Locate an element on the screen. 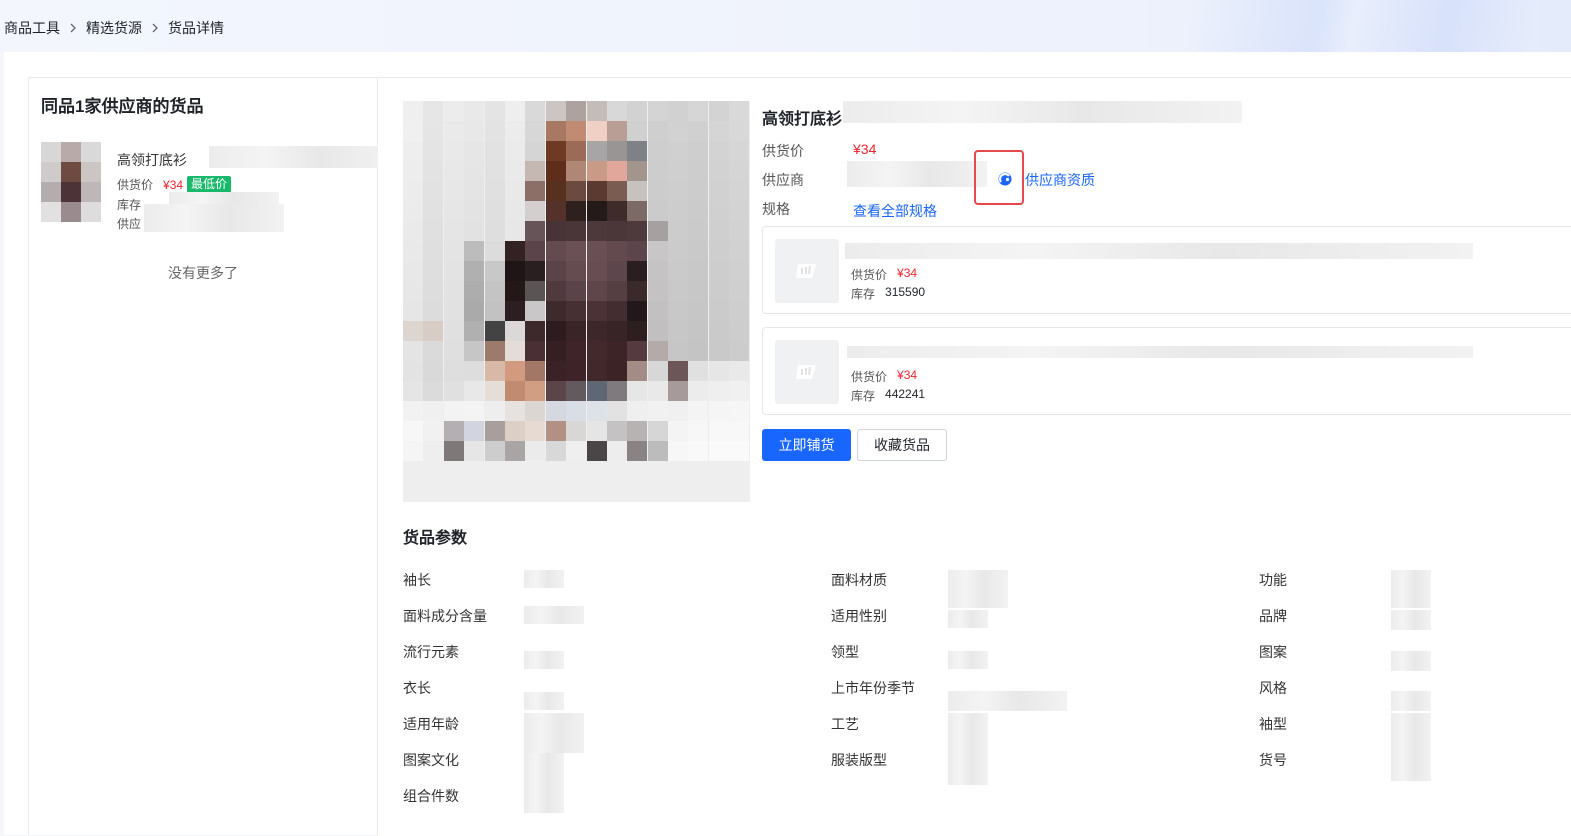 The height and width of the screenshot is (836, 1571). supplier-row: 供应 is located at coordinates (129, 223).